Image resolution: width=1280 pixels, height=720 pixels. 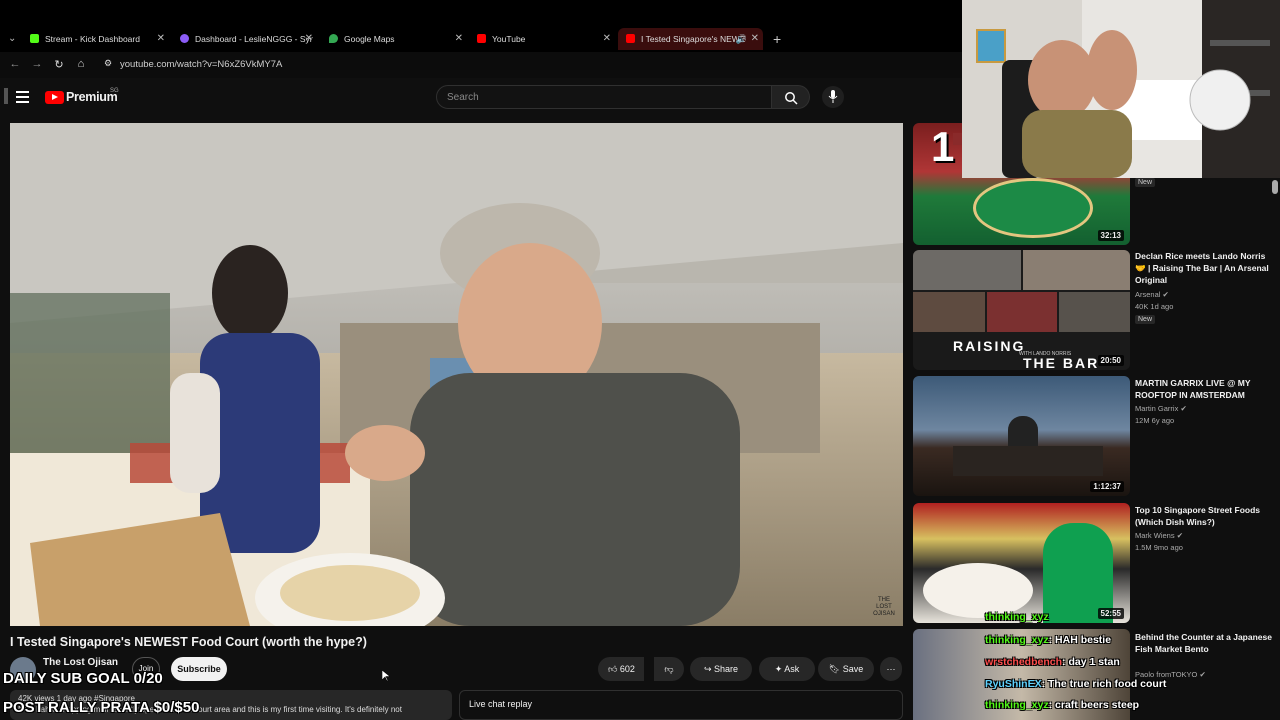 I want to click on tab-current-video: I Tested Singapore's NEWE 🔊 ✕, so click(x=690, y=39).